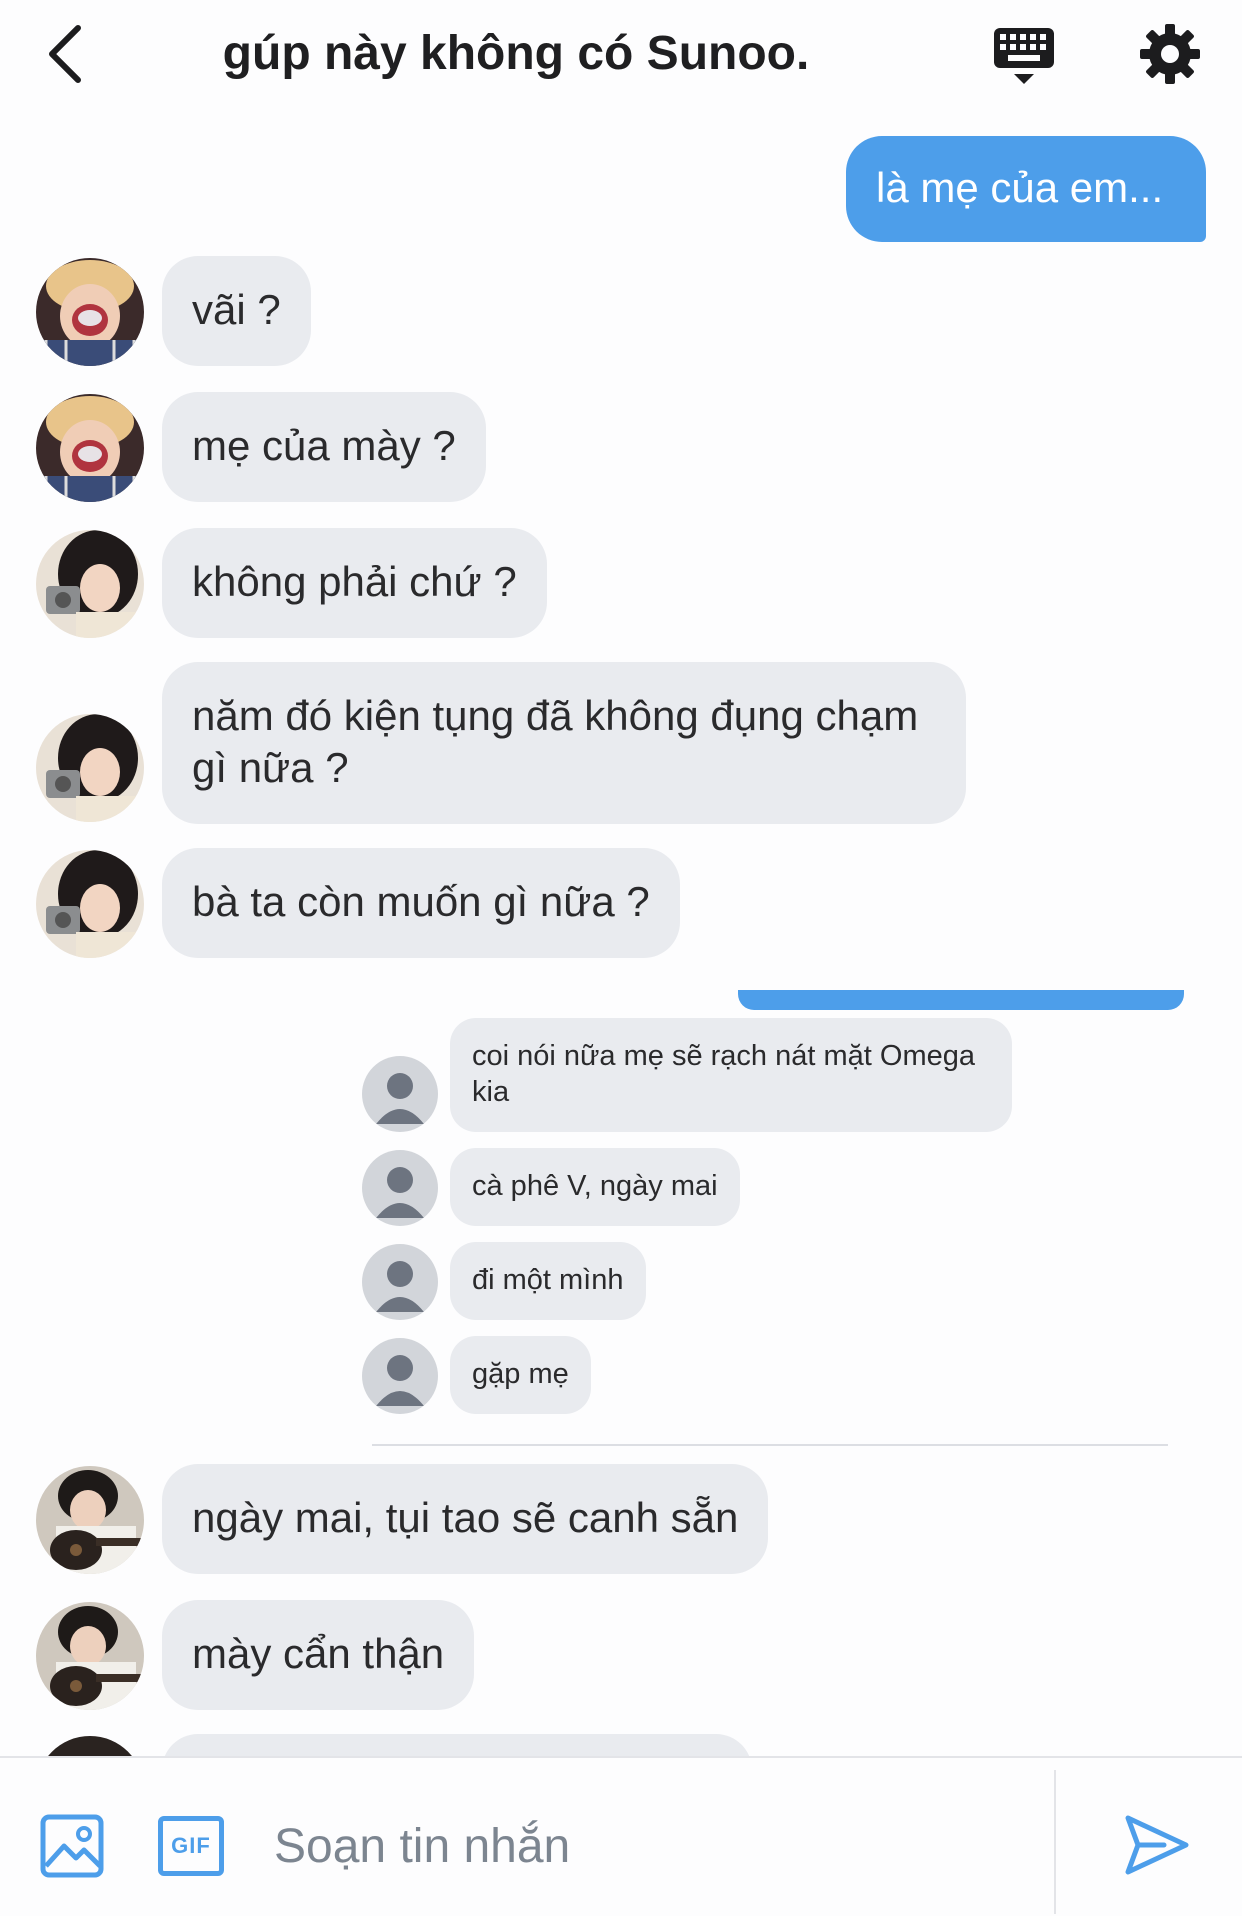 The image size is (1242, 1916). I want to click on composer-divider, so click(1055, 1842).